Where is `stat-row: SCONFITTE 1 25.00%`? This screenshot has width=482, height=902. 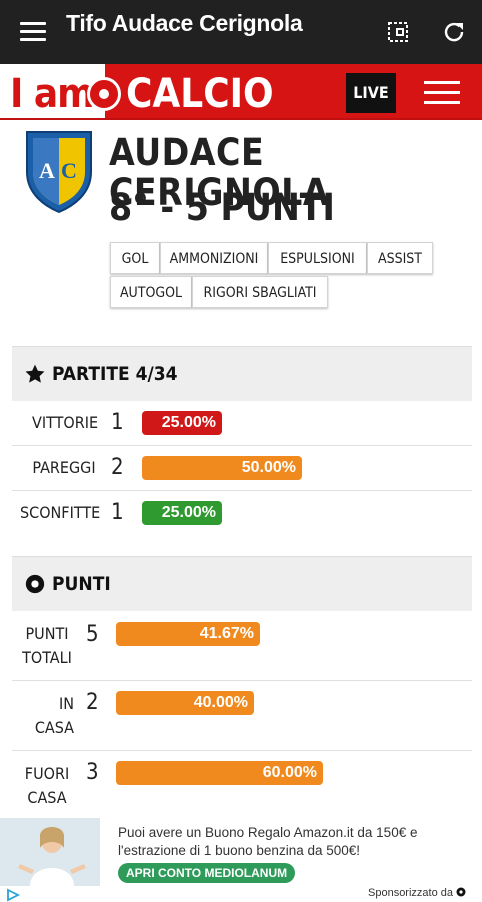 stat-row: SCONFITTE 1 25.00% is located at coordinates (242, 512).